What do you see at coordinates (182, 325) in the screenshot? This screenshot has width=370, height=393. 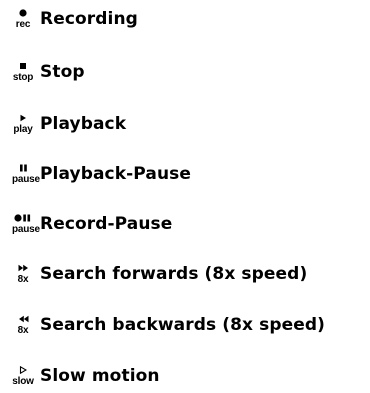 I see `legend-label: Search backwards (8x speed)` at bounding box center [182, 325].